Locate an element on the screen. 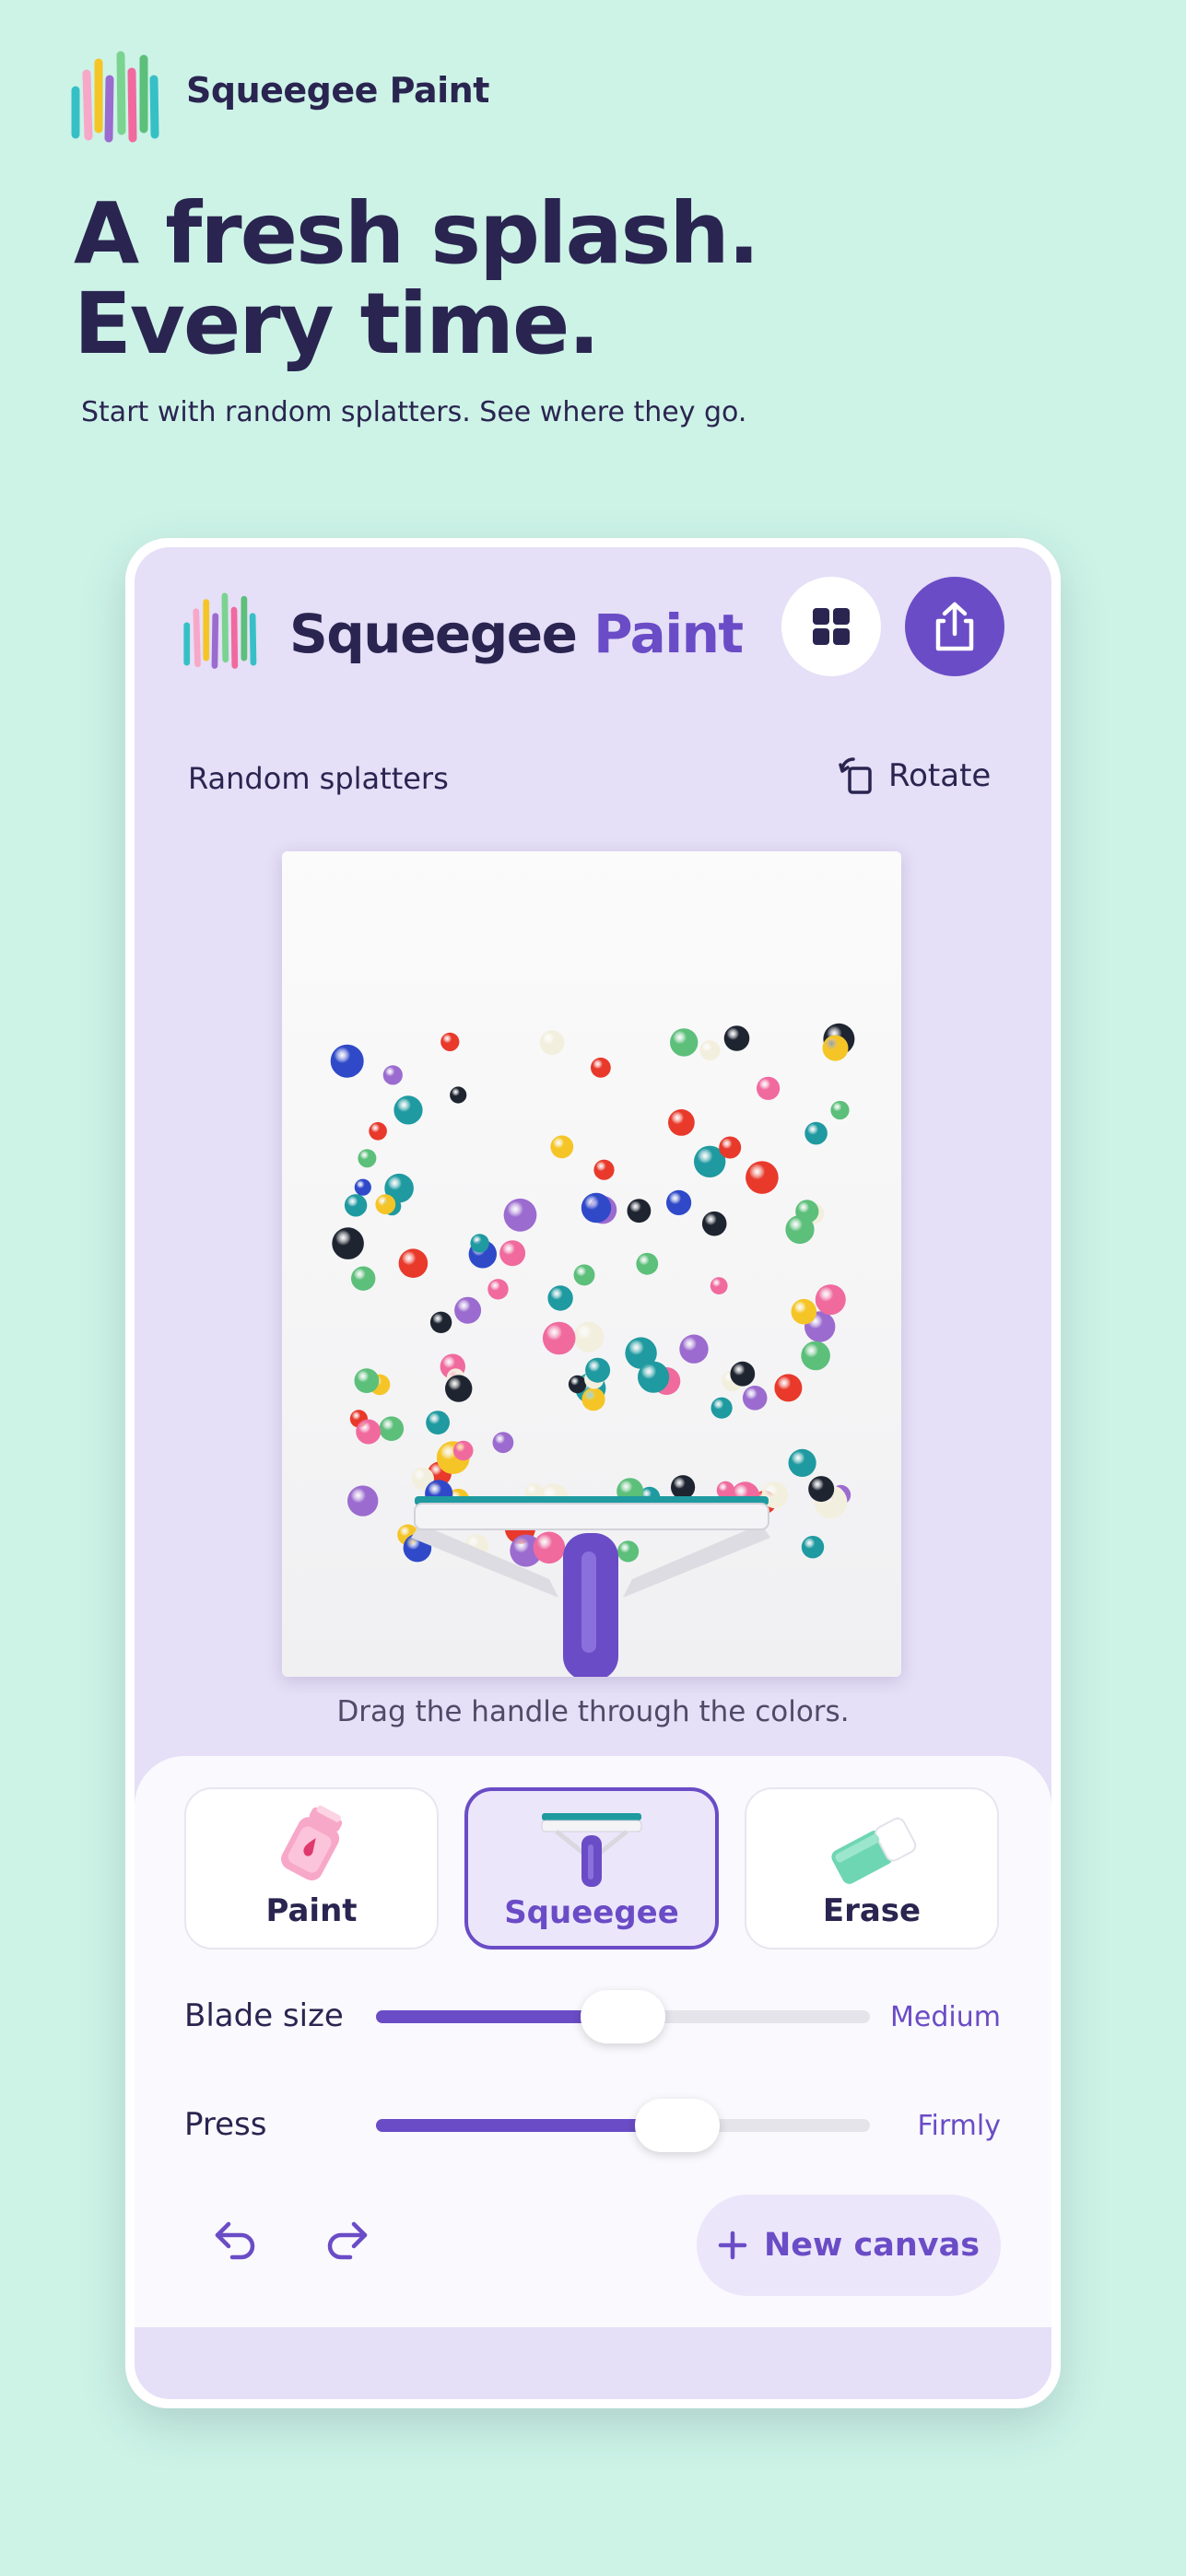 The width and height of the screenshot is (1186, 2576). tool-squeegee-button: Squeegee is located at coordinates (591, 1868).